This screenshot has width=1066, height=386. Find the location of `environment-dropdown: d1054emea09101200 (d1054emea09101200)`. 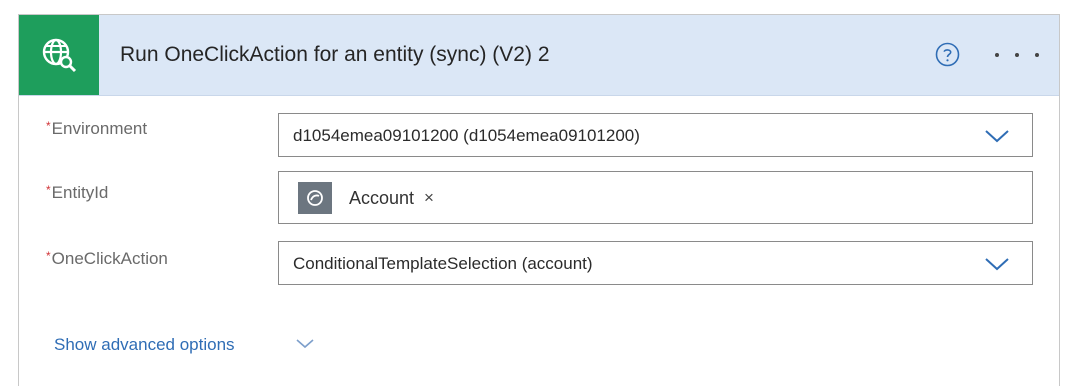

environment-dropdown: d1054emea09101200 (d1054emea09101200) is located at coordinates (655, 135).